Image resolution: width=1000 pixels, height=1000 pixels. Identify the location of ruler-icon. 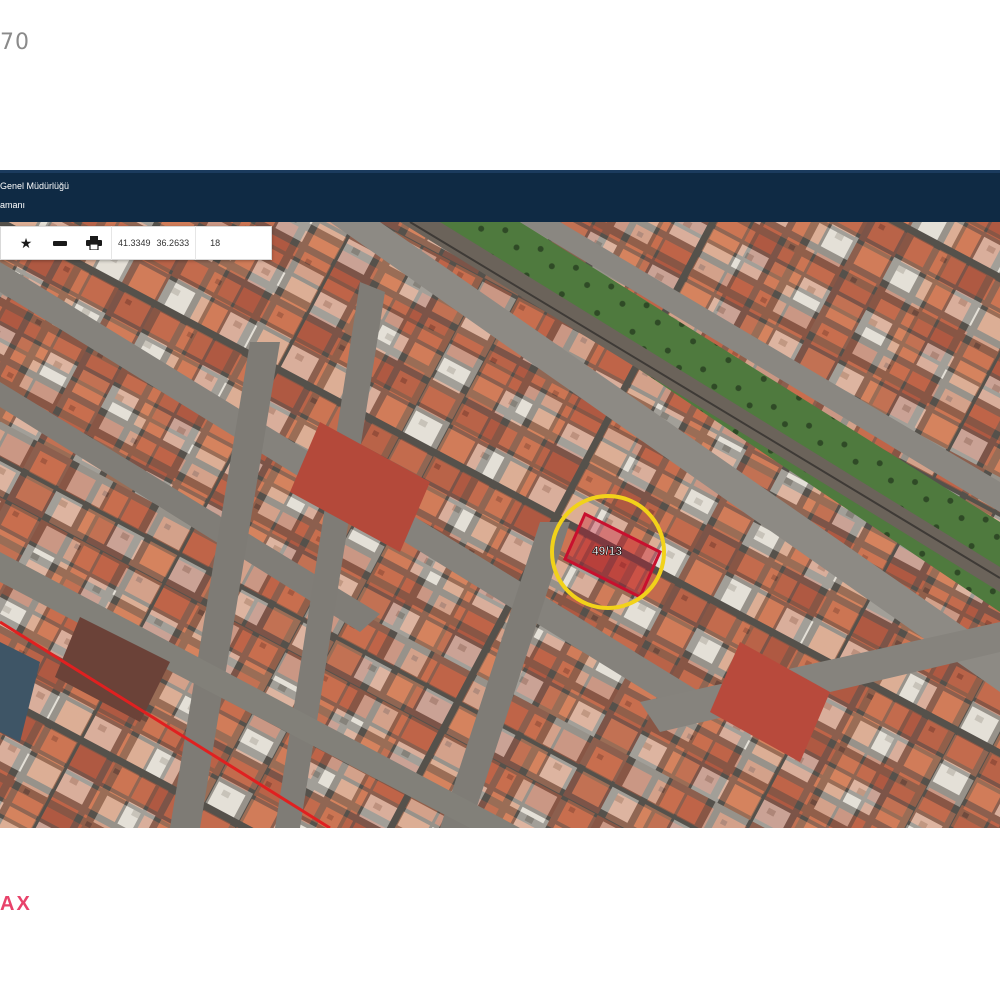
(60, 243).